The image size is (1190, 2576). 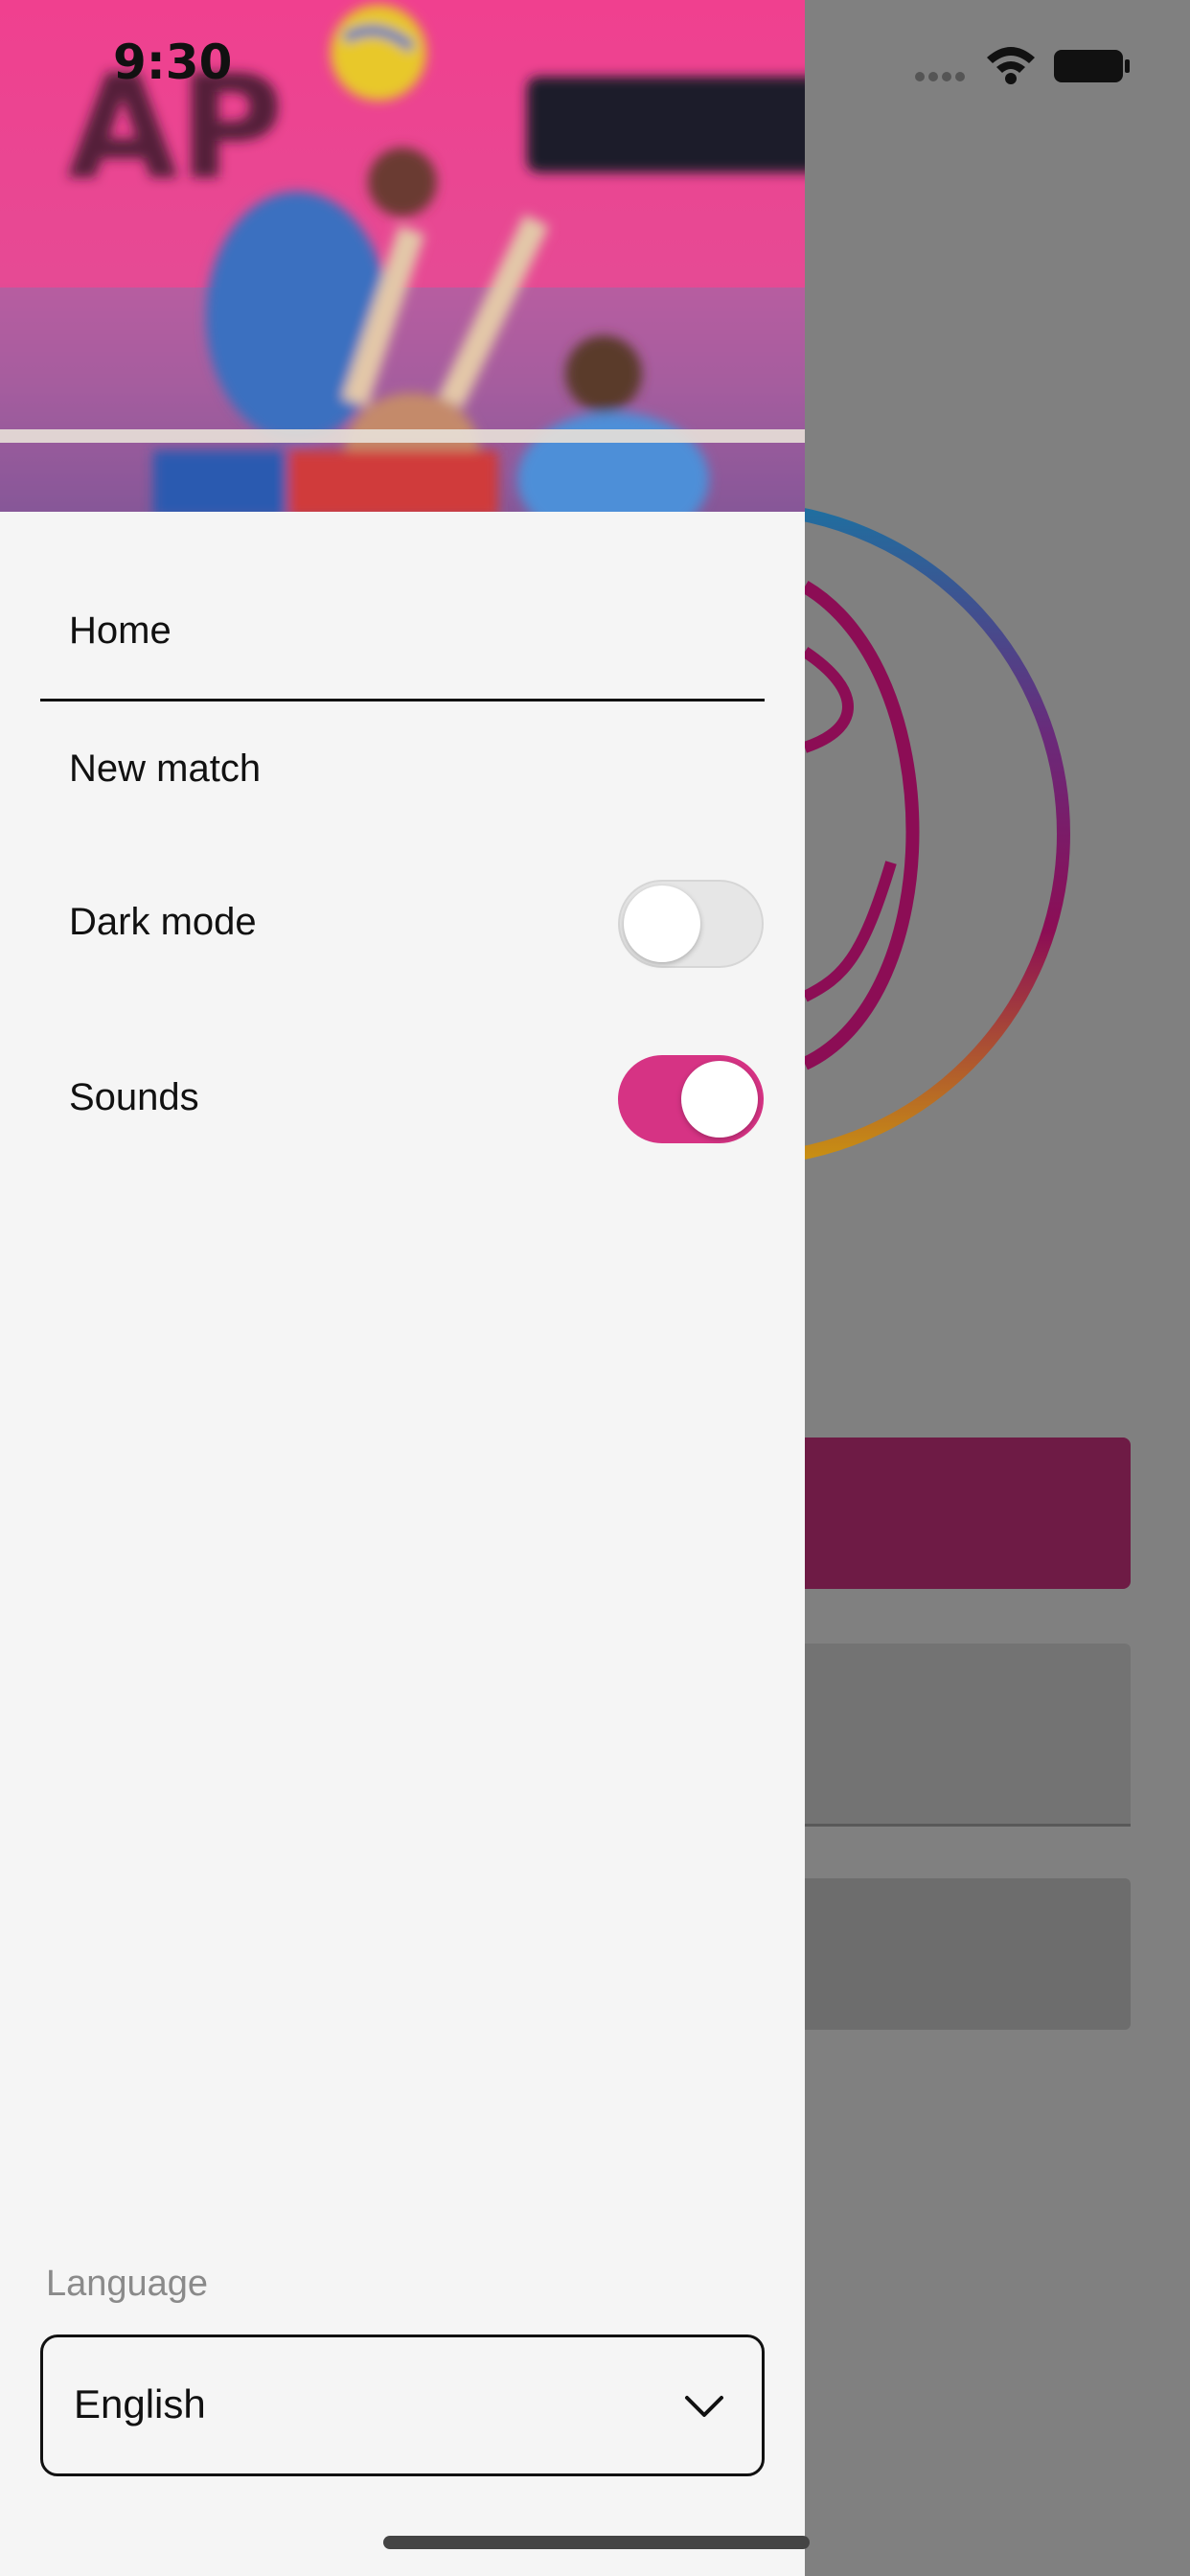 I want to click on dark-mode-toggle, so click(x=691, y=924).